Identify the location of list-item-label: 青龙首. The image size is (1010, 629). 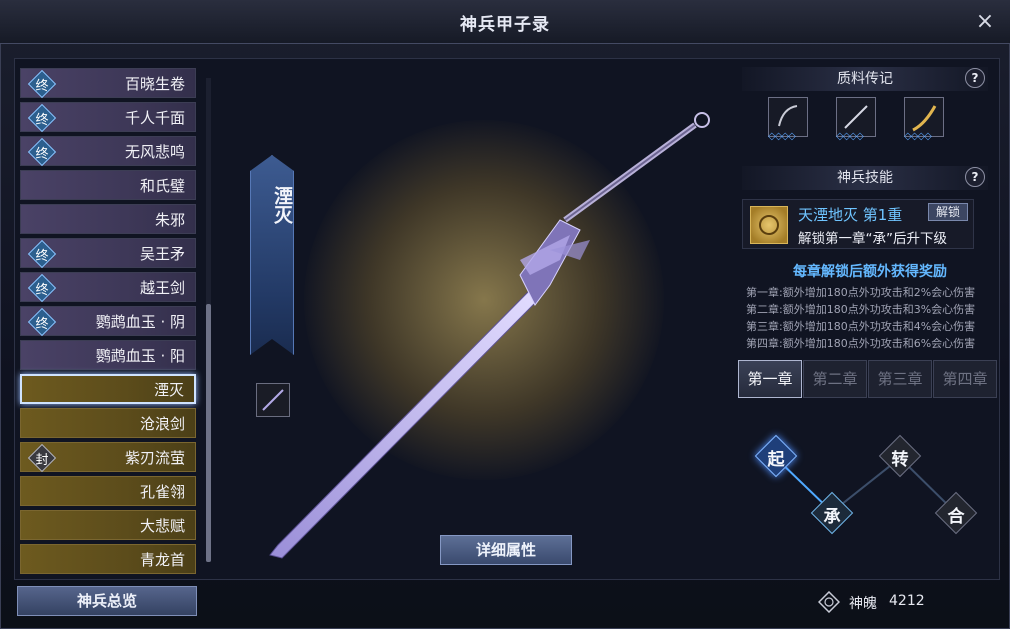
(162, 559).